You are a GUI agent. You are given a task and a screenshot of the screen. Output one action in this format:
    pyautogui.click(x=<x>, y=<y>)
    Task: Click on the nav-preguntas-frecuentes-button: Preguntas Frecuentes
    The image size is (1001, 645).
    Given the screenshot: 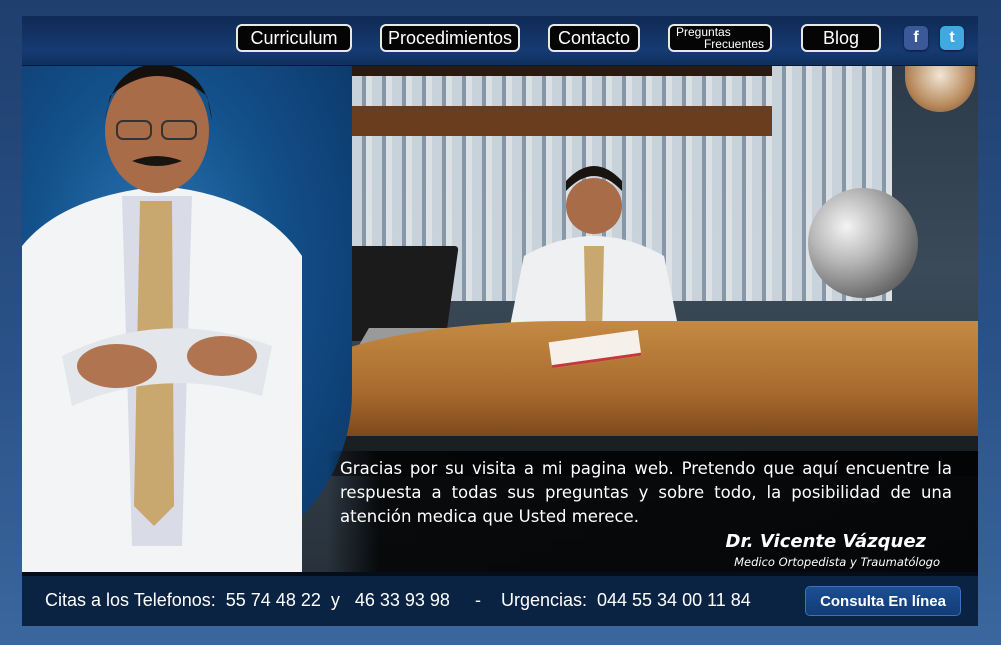 What is the action you would take?
    pyautogui.click(x=720, y=38)
    